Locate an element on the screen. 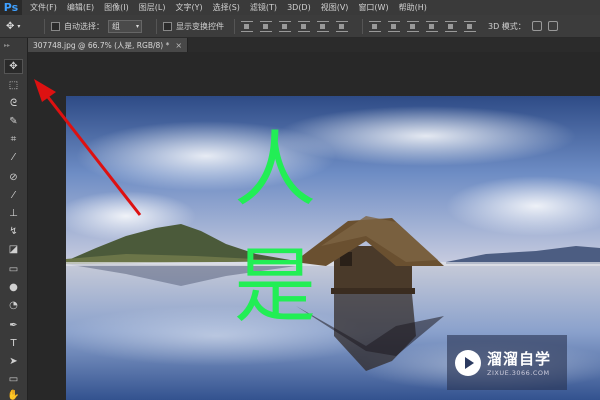  crop-tool-icon: ⌗ is located at coordinates (13, 139).